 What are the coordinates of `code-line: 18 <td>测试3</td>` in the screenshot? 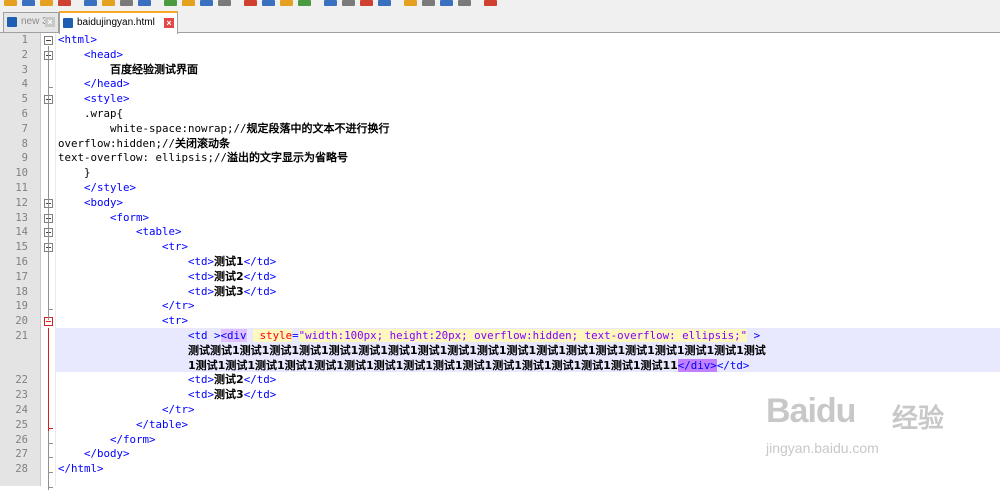 It's located at (500, 292).